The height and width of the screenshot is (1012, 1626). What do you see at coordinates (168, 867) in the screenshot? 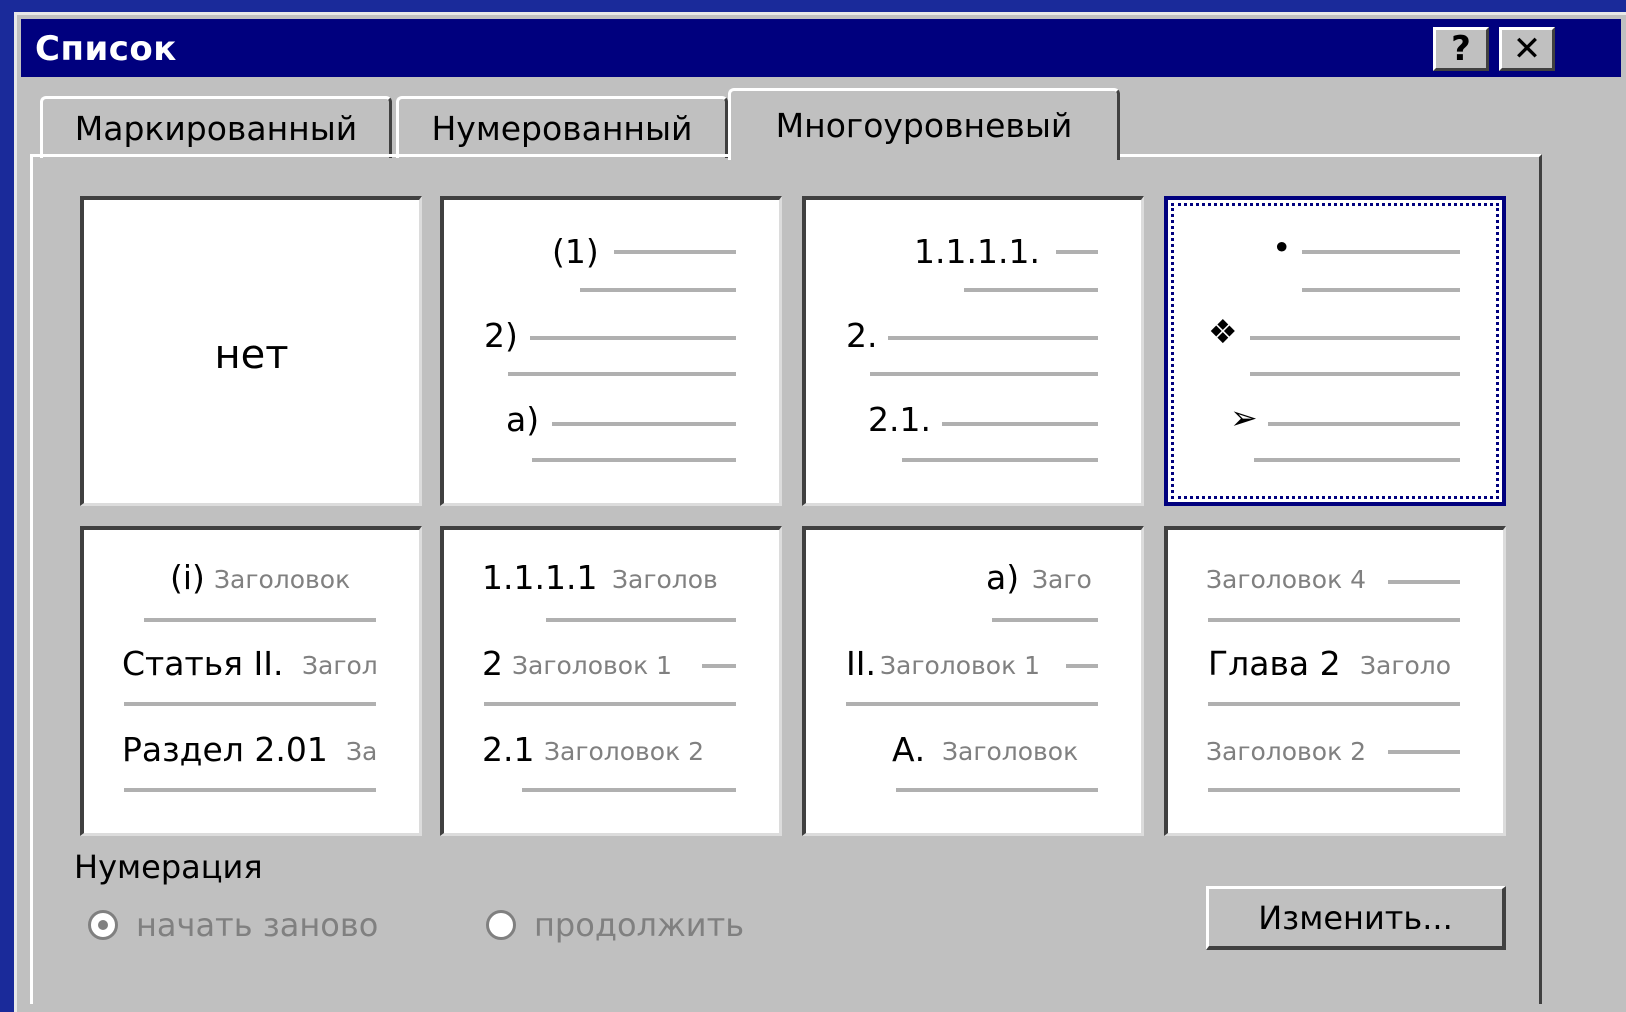
I see `numbering-group-label: Нумерация` at bounding box center [168, 867].